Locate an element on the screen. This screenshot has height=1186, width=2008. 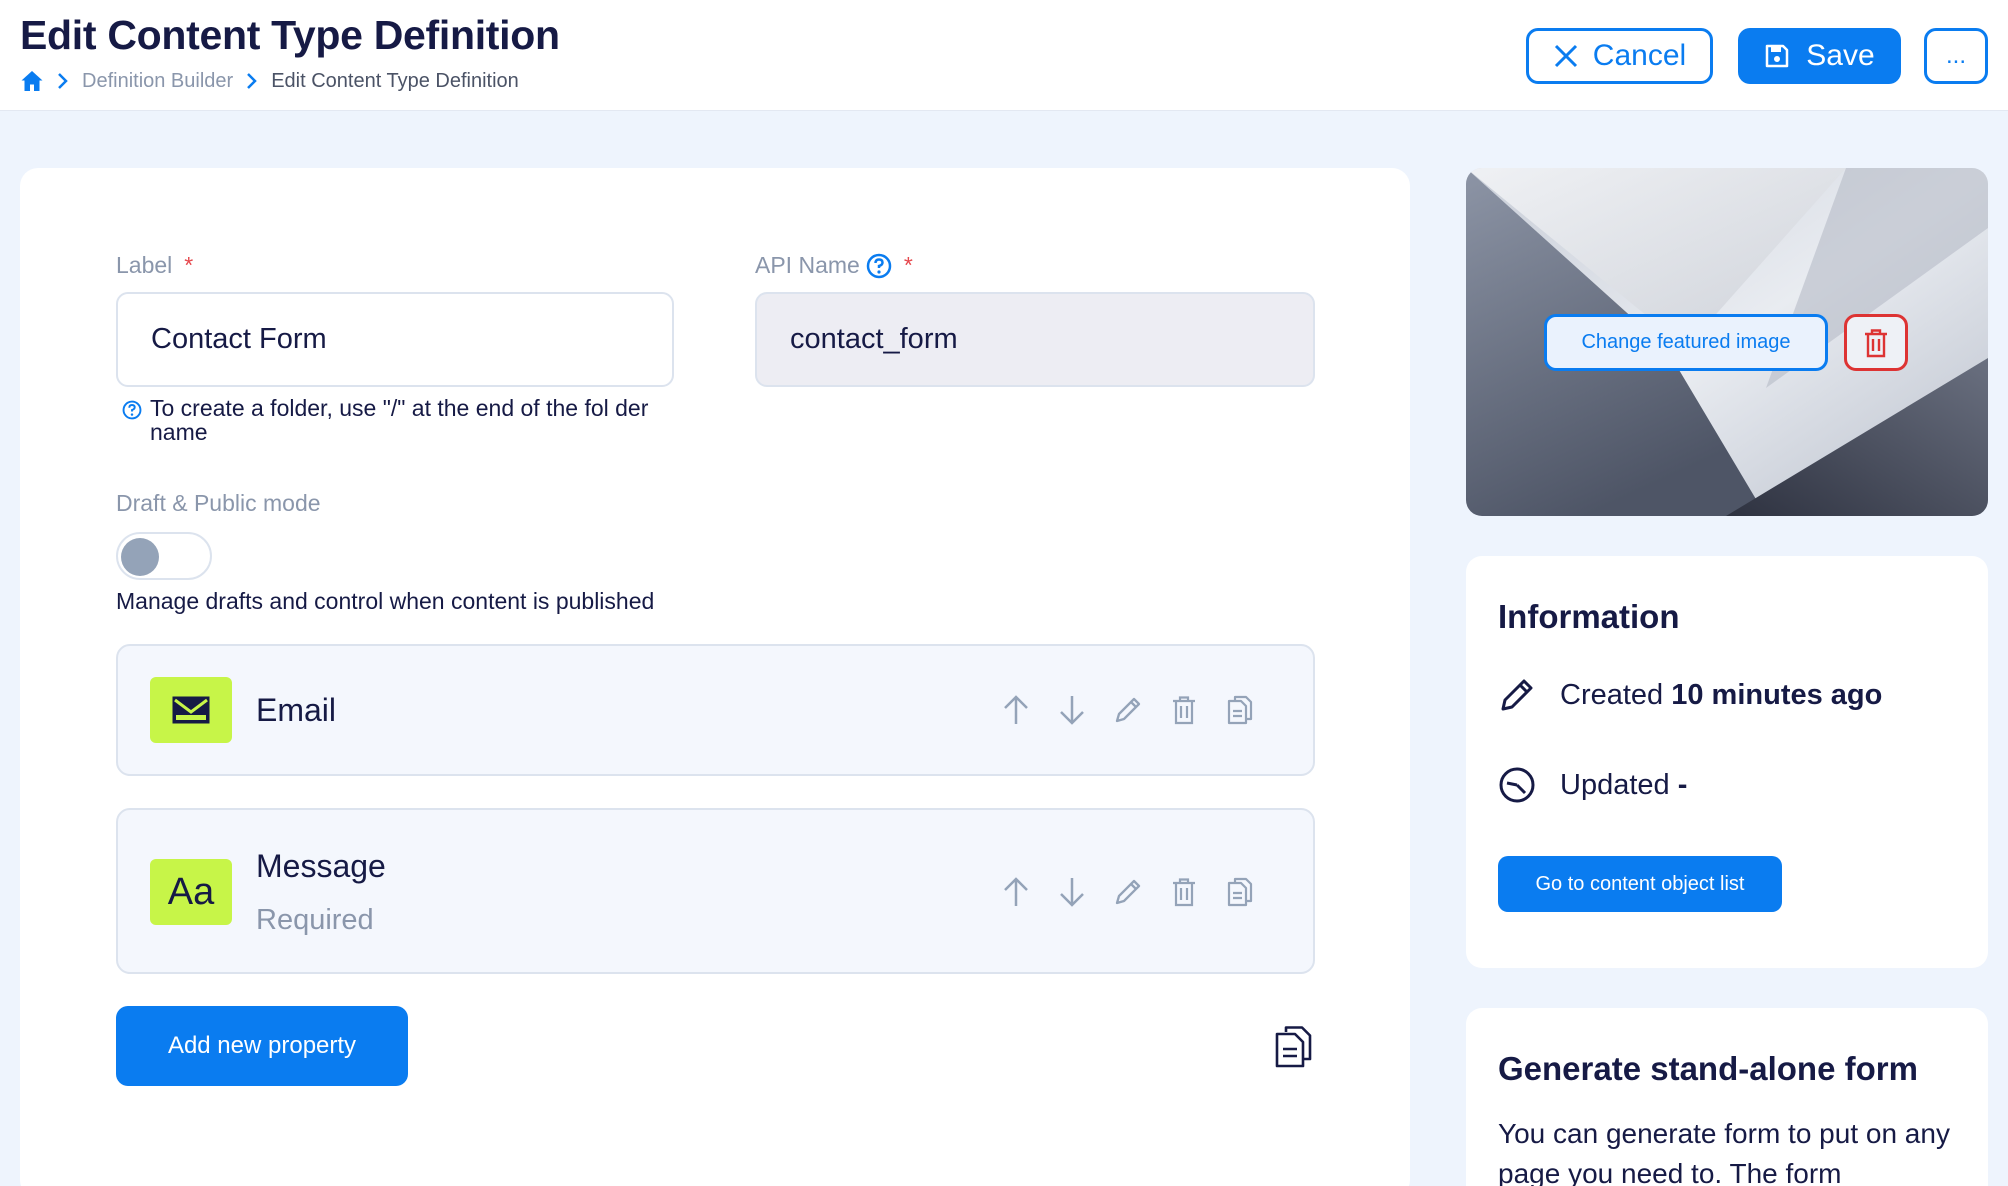
updated-row: Updated - is located at coordinates (1592, 785).